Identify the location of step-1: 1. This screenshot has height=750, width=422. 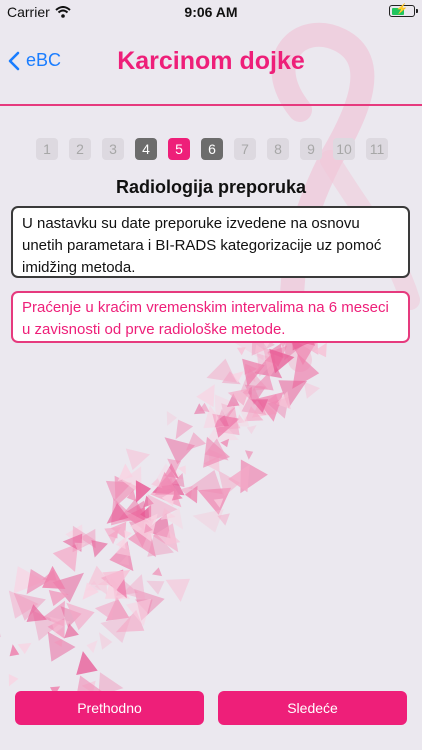
(47, 149).